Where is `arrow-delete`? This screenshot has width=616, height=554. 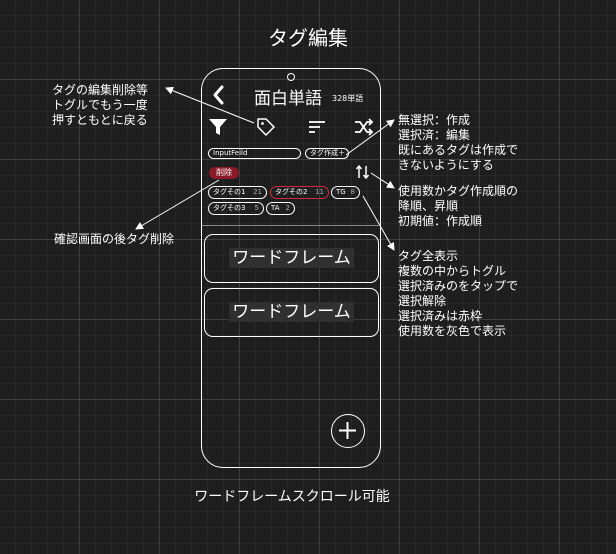
arrow-delete is located at coordinates (177, 204).